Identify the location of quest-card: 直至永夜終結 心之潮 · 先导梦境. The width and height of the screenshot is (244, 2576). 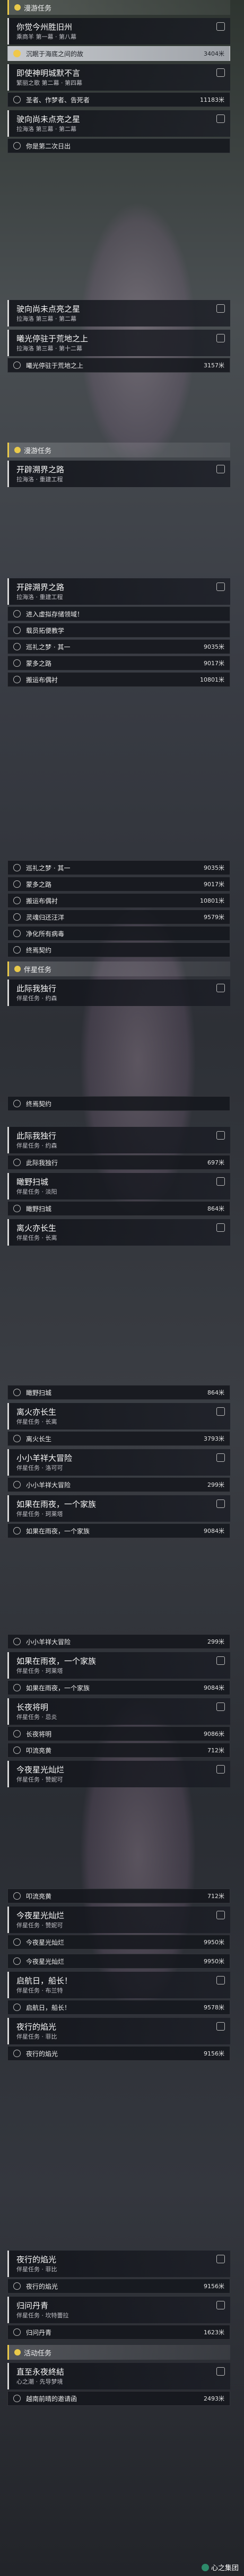
(119, 2376).